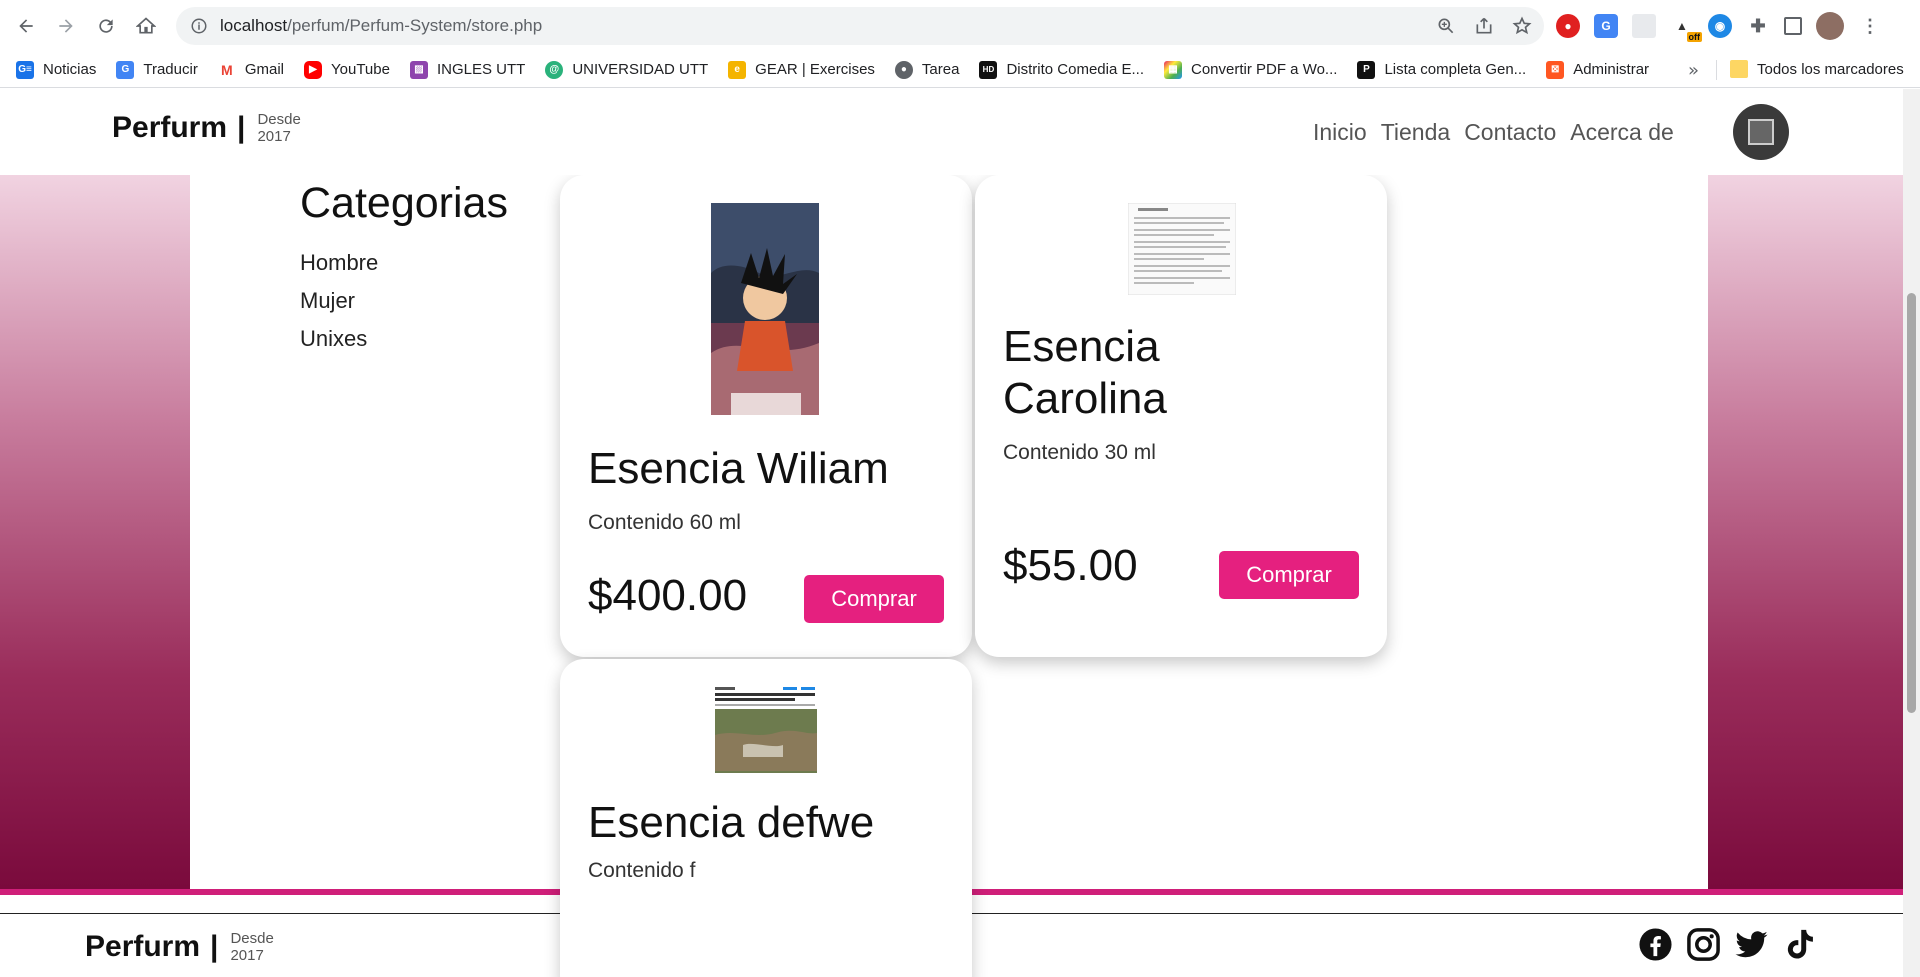 This screenshot has height=977, width=1920. What do you see at coordinates (737, 69) in the screenshot?
I see `gear-exercises-icon: e` at bounding box center [737, 69].